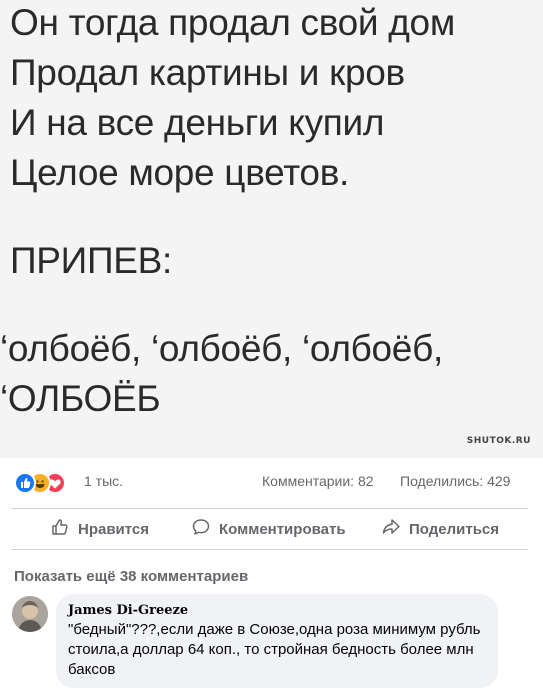  I want to click on share-label: Поделиться, so click(454, 529).